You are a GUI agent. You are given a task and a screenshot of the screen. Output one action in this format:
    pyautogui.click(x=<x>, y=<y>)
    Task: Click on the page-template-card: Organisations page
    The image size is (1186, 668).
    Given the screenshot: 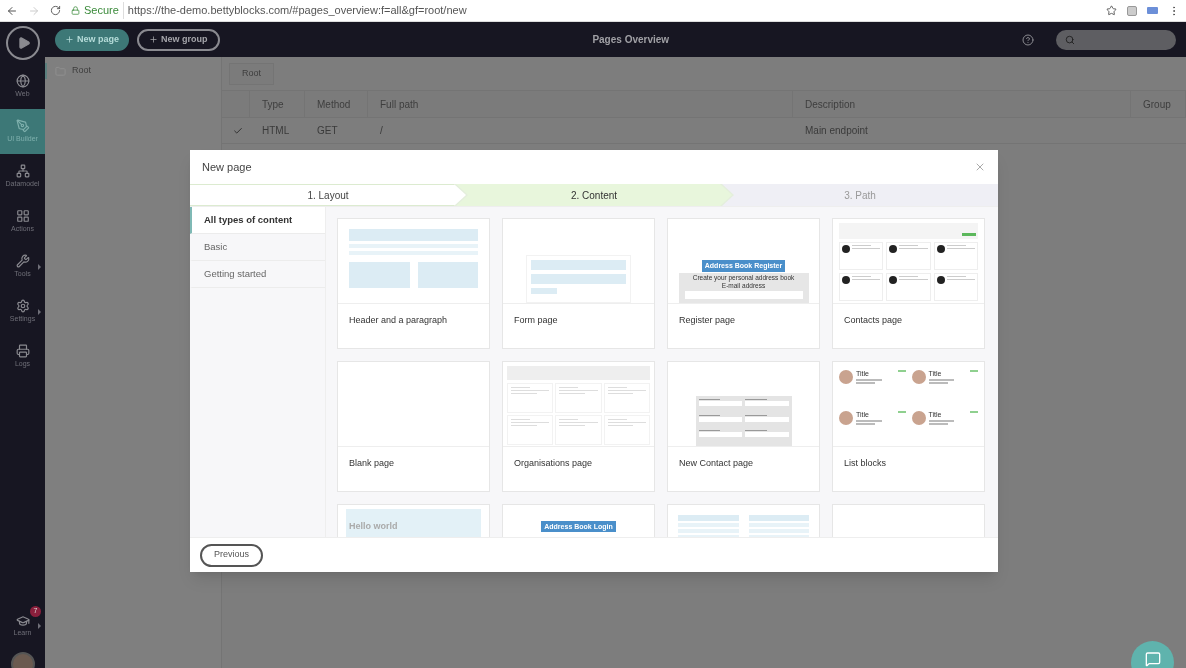 What is the action you would take?
    pyautogui.click(x=578, y=426)
    